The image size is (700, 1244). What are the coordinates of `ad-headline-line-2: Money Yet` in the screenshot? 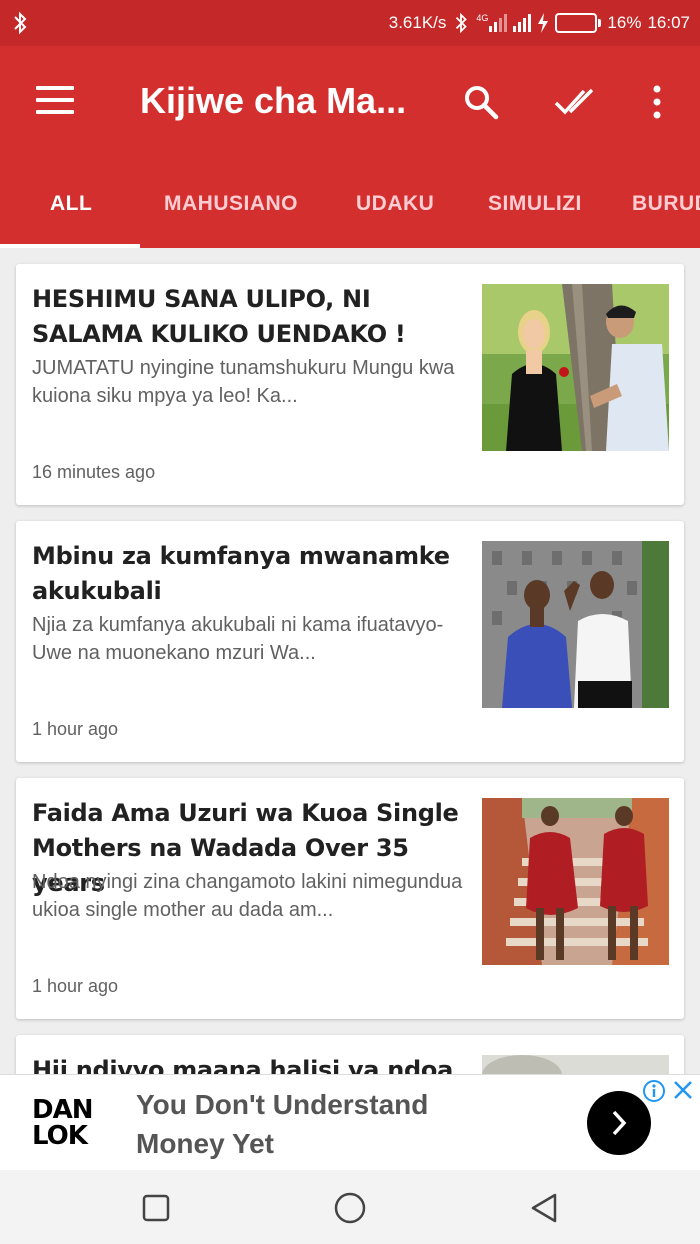 It's located at (205, 1143).